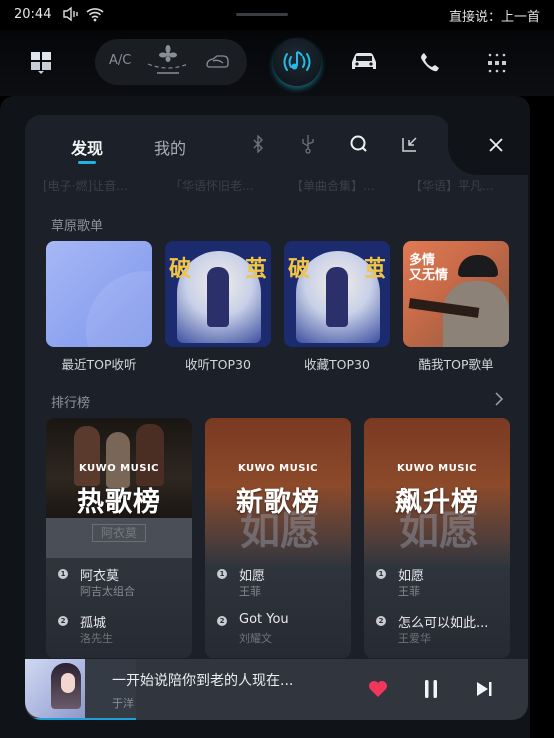  I want to click on search-icon, so click(359, 144).